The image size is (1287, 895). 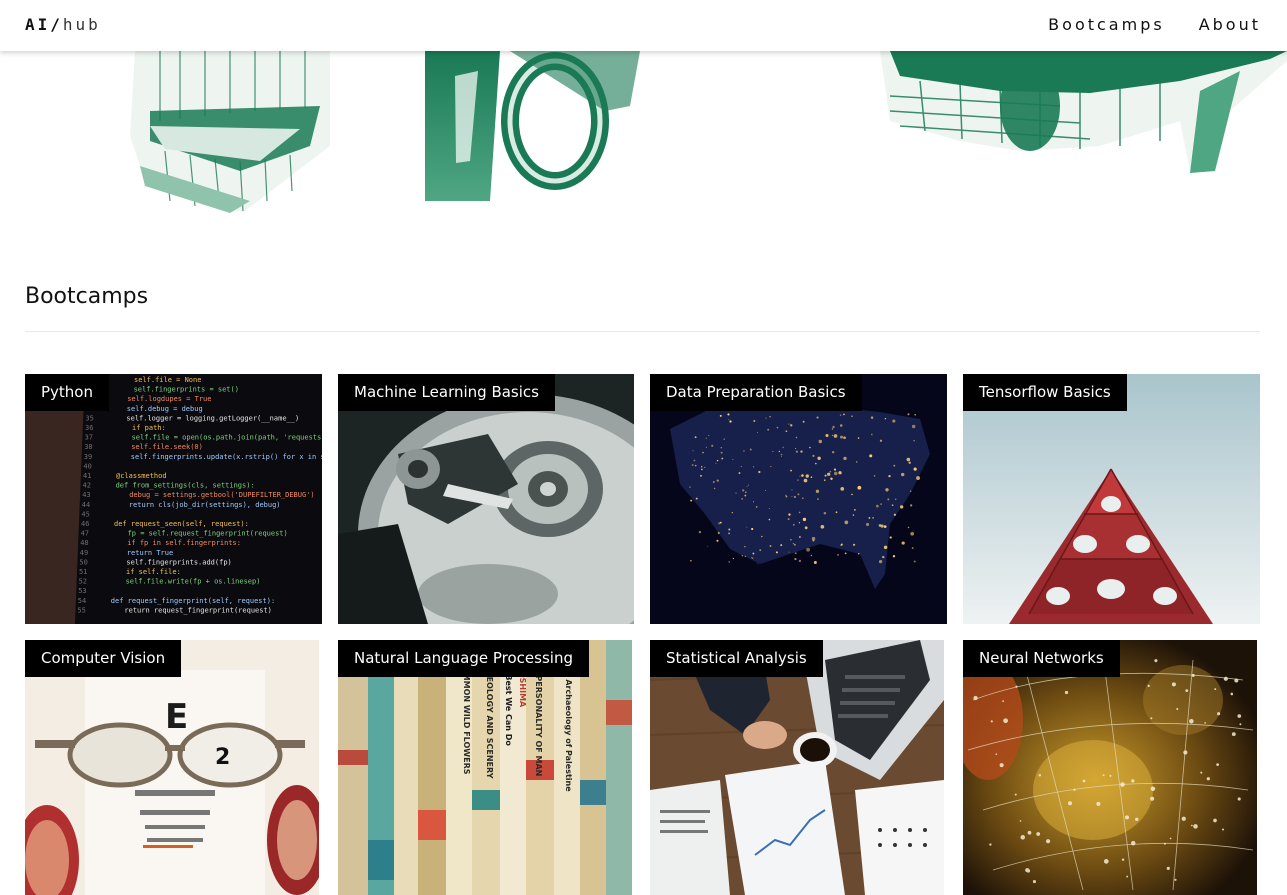 What do you see at coordinates (489, 724) in the screenshot?
I see `book-title-2: GEOLOGY AND SCENERY` at bounding box center [489, 724].